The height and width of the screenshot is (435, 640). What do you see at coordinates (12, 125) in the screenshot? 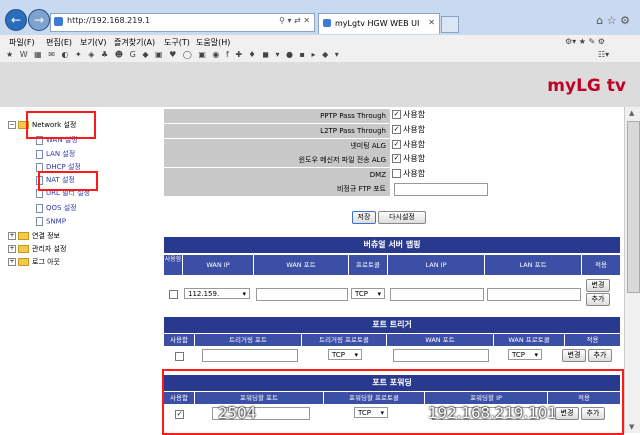
I see `collapse-icon: −` at bounding box center [12, 125].